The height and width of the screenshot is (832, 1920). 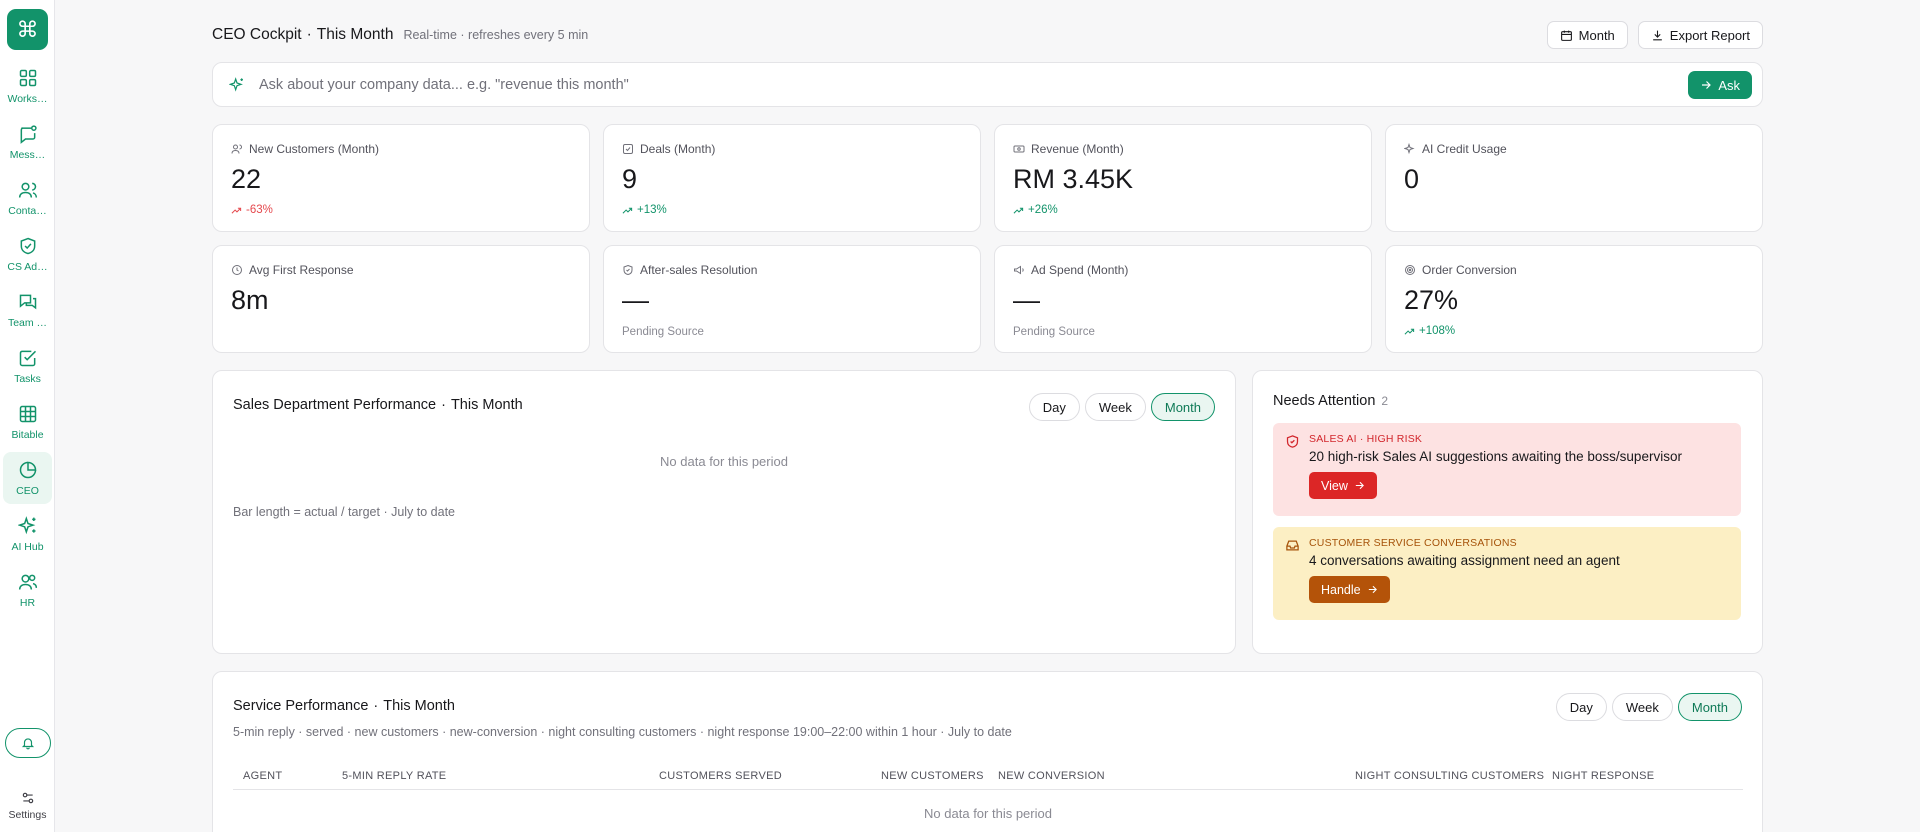 I want to click on period-select-button: Month, so click(x=1587, y=35).